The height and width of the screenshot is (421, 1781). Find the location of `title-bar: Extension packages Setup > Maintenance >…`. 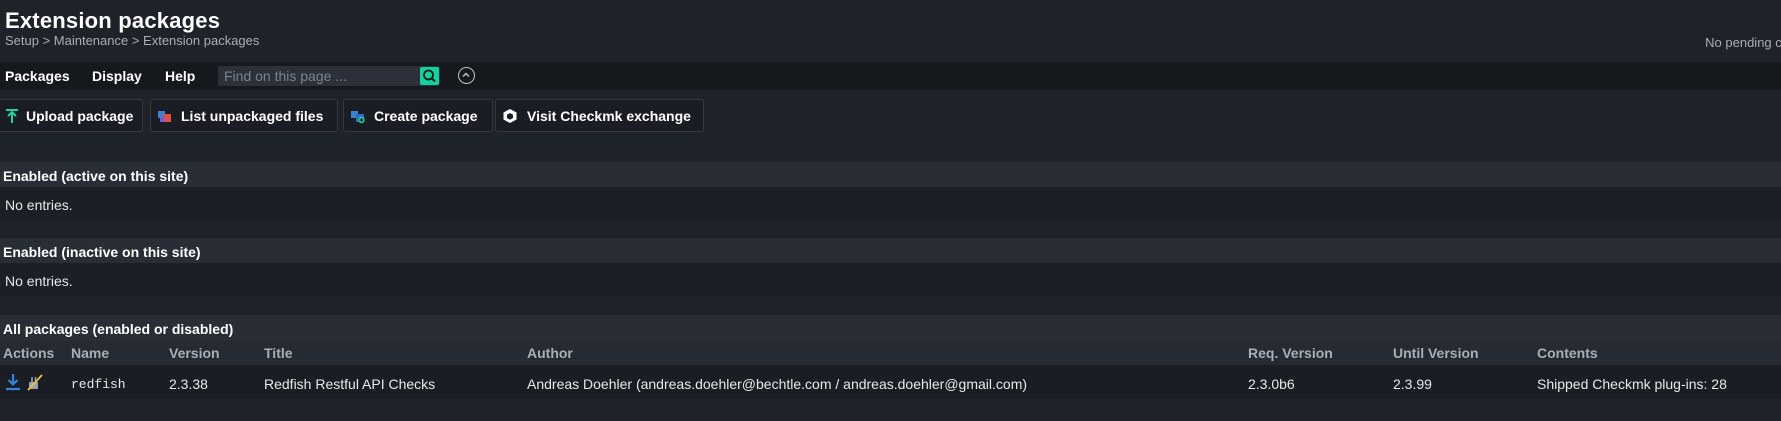

title-bar: Extension packages Setup > Maintenance >… is located at coordinates (890, 31).